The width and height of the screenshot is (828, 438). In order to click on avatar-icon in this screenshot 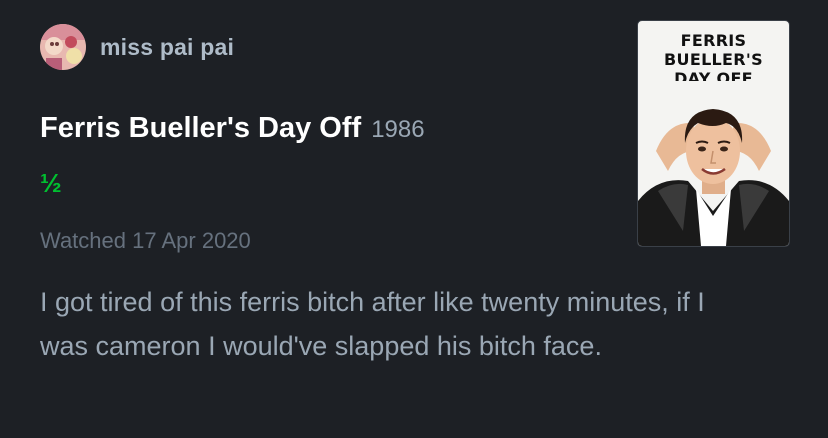, I will do `click(63, 47)`.